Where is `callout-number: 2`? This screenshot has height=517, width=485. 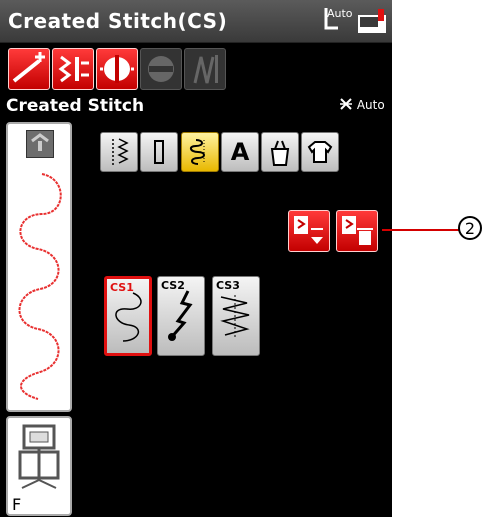
callout-number: 2 is located at coordinates (470, 228).